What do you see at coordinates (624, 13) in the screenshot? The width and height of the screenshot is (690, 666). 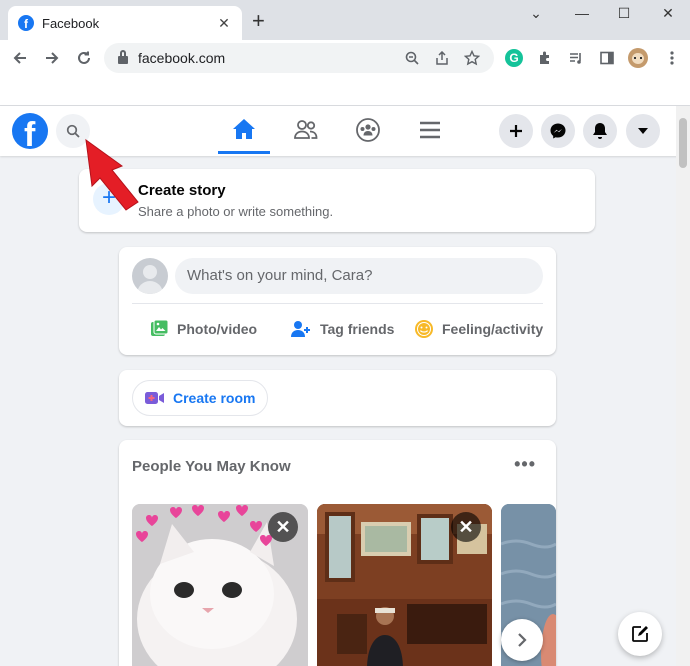 I see `maximize-button: ☐` at bounding box center [624, 13].